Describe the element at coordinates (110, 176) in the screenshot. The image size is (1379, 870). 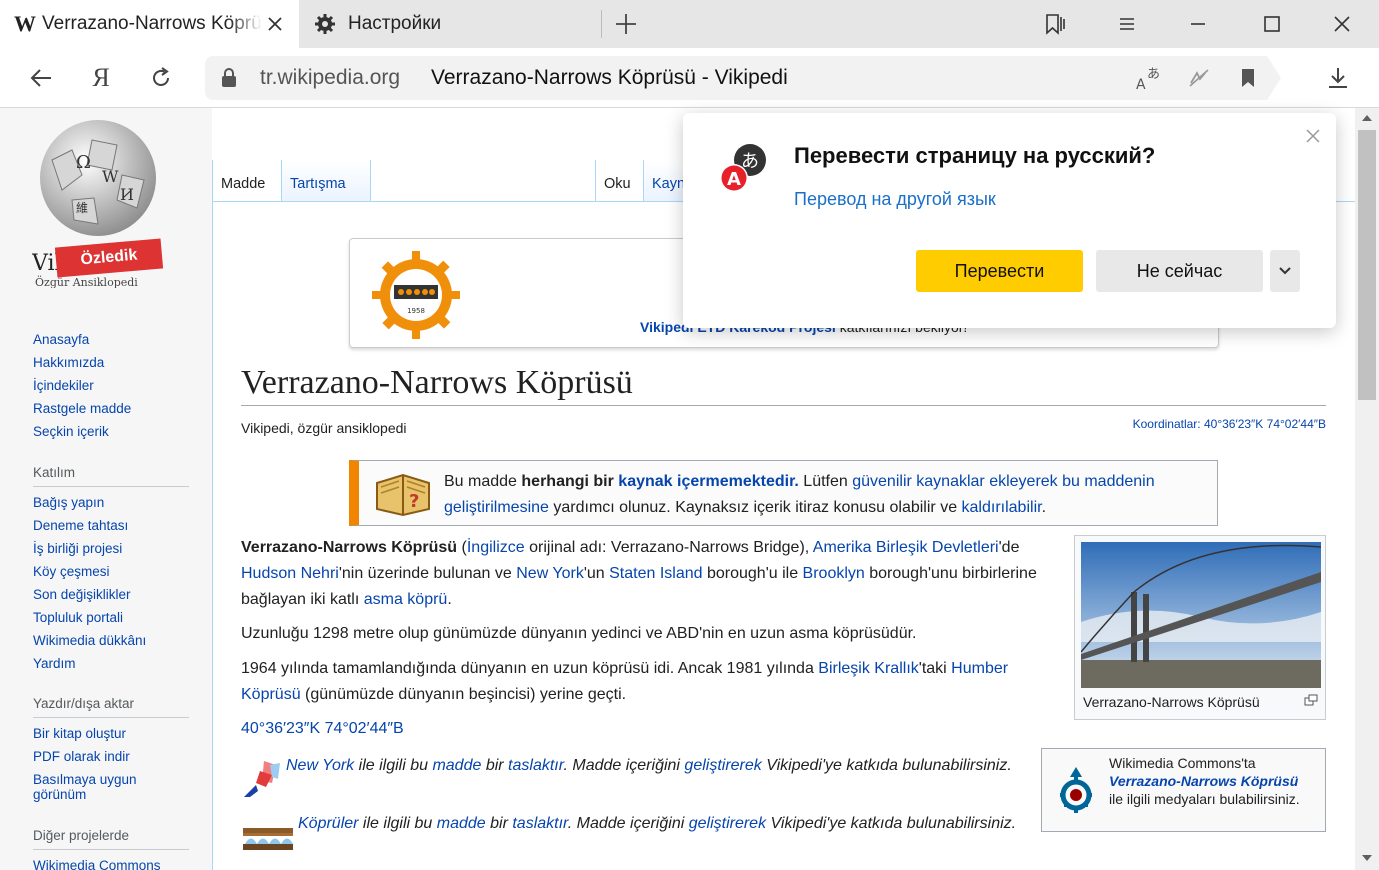
I see `svg-text: W` at that location.